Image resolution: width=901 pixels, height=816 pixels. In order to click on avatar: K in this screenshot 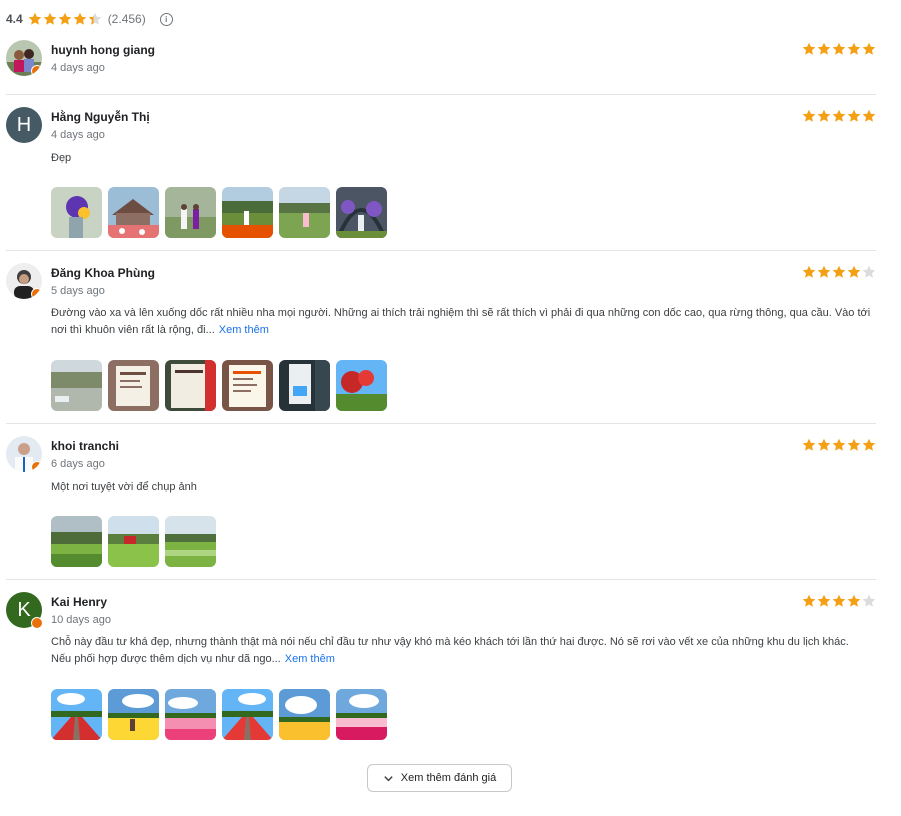, I will do `click(24, 610)`.